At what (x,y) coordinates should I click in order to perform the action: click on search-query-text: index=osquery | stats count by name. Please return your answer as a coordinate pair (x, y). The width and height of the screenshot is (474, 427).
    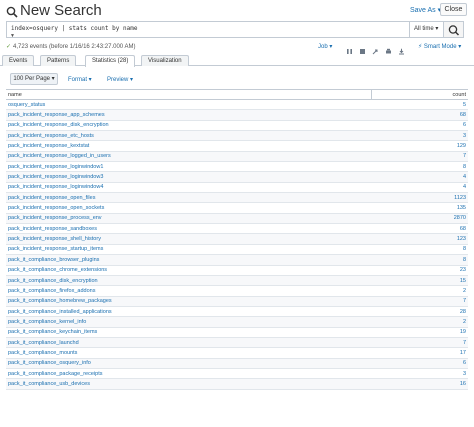
    Looking at the image, I should click on (74, 28).